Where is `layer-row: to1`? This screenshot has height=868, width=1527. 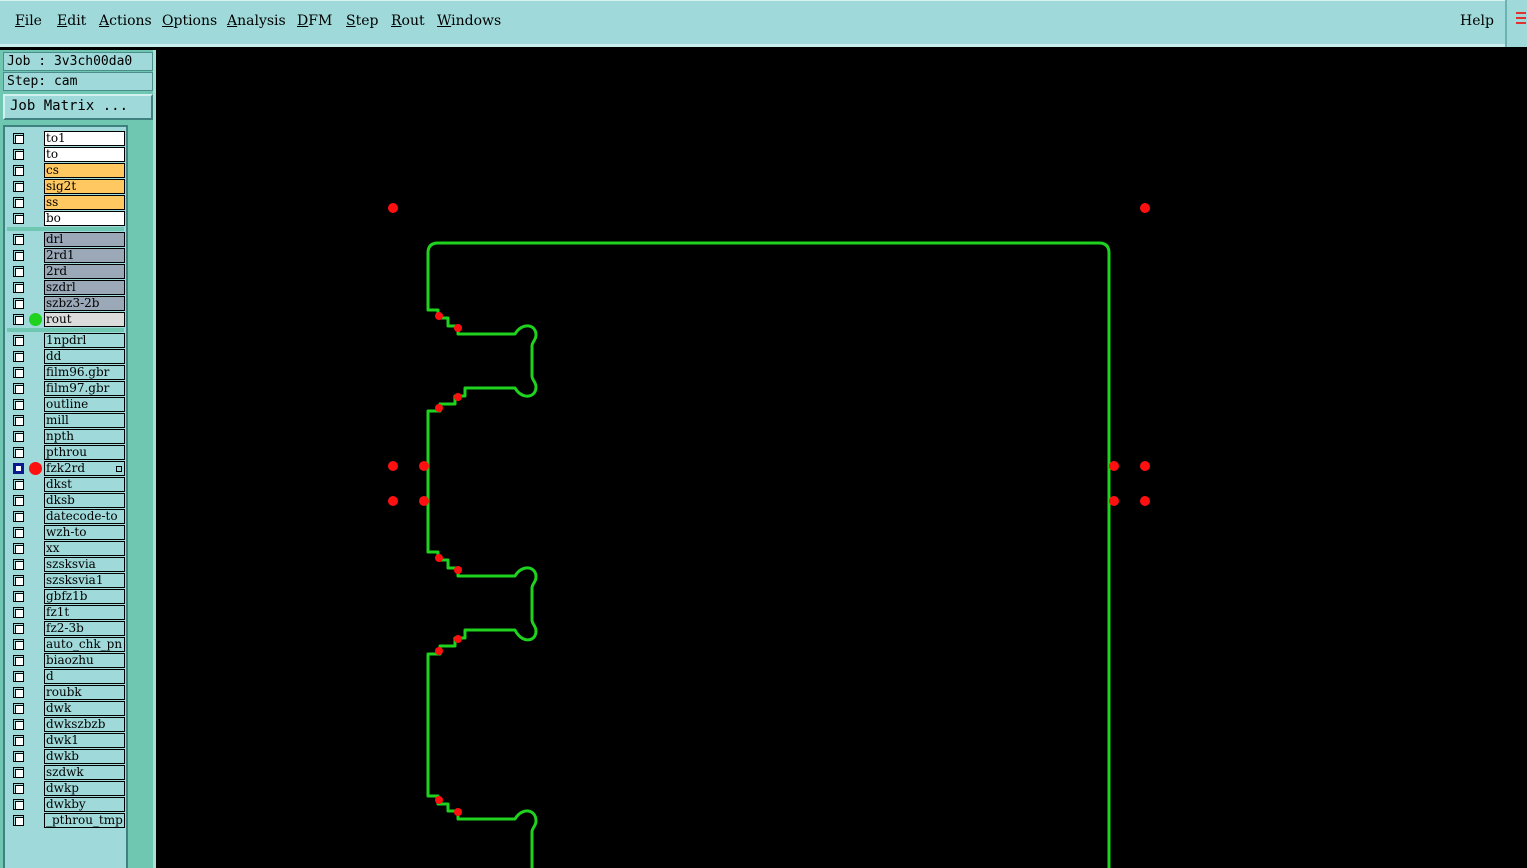
layer-row: to1 is located at coordinates (66, 138).